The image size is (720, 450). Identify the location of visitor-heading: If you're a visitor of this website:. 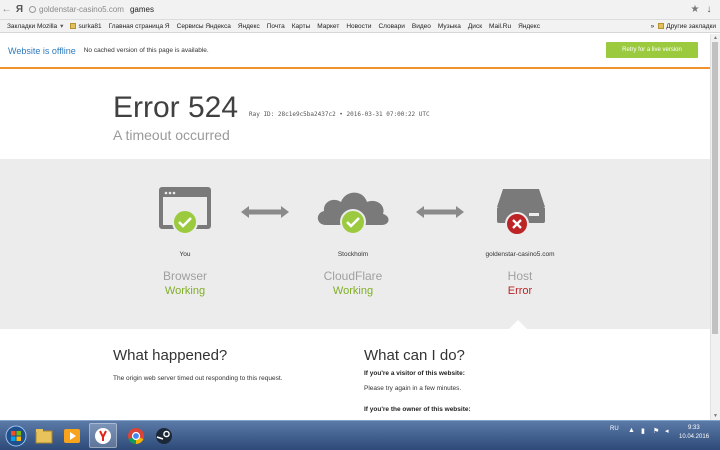
(414, 373).